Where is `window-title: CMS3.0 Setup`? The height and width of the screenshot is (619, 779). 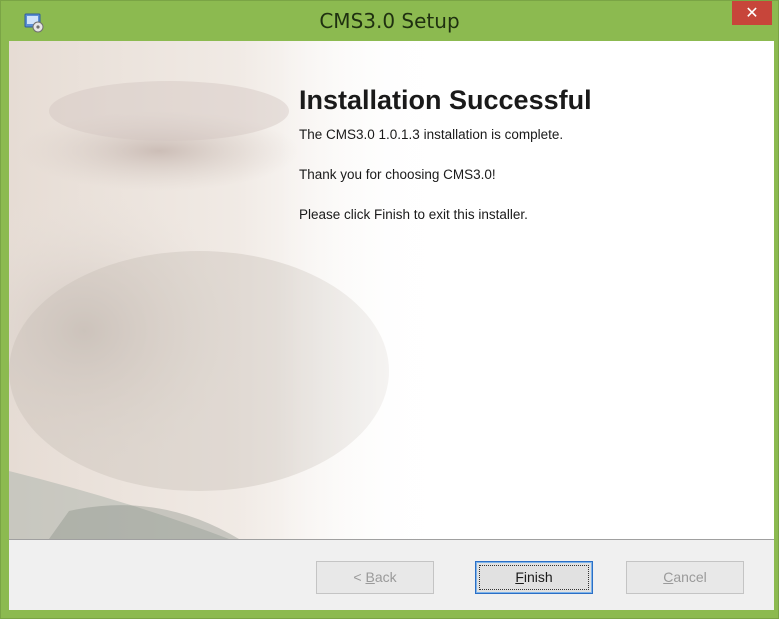 window-title: CMS3.0 Setup is located at coordinates (389, 21).